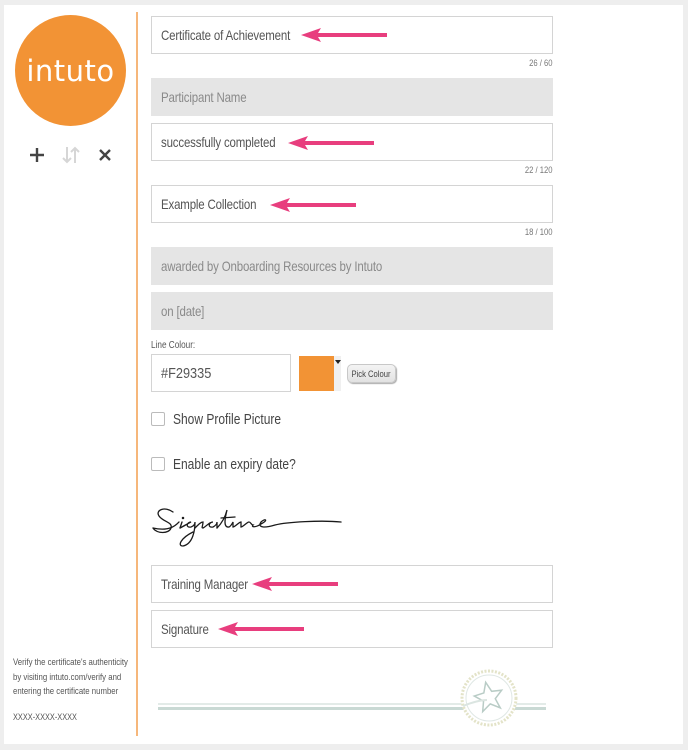 Image resolution: width=688 pixels, height=750 pixels. Describe the element at coordinates (316, 373) in the screenshot. I see `colour-swatch` at that location.